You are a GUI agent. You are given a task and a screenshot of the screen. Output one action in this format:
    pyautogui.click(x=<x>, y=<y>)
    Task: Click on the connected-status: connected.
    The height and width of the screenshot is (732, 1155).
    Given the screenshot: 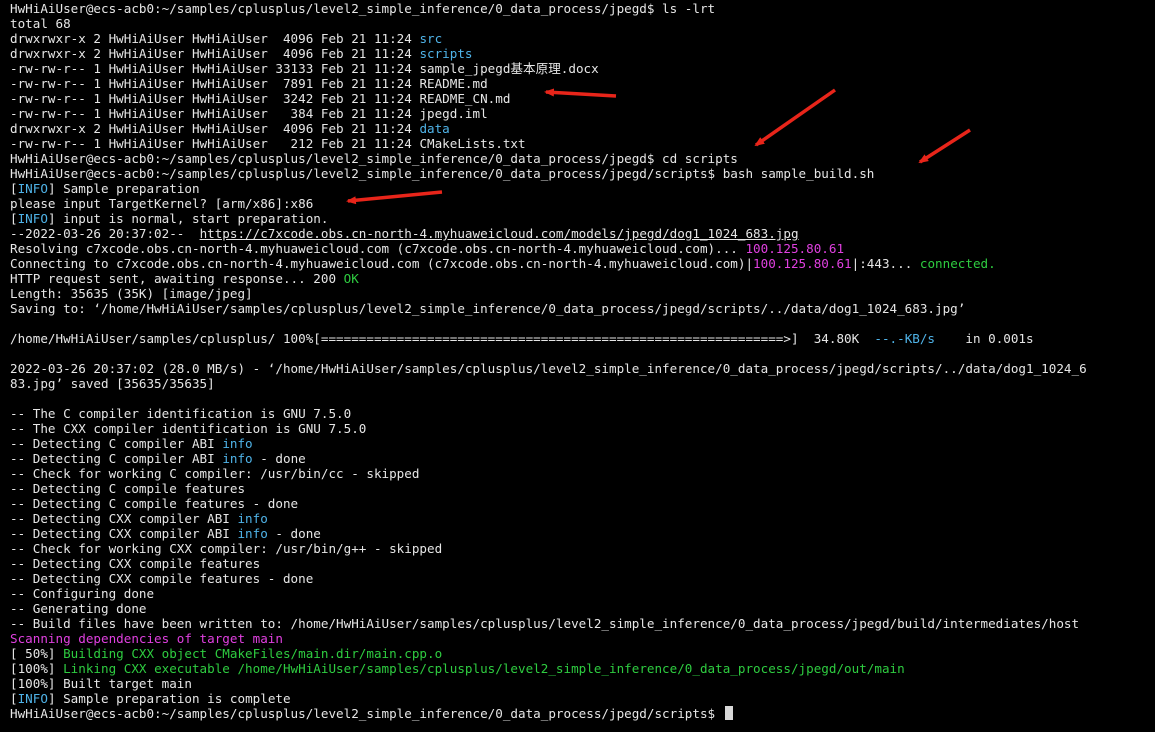 What is the action you would take?
    pyautogui.click(x=957, y=263)
    